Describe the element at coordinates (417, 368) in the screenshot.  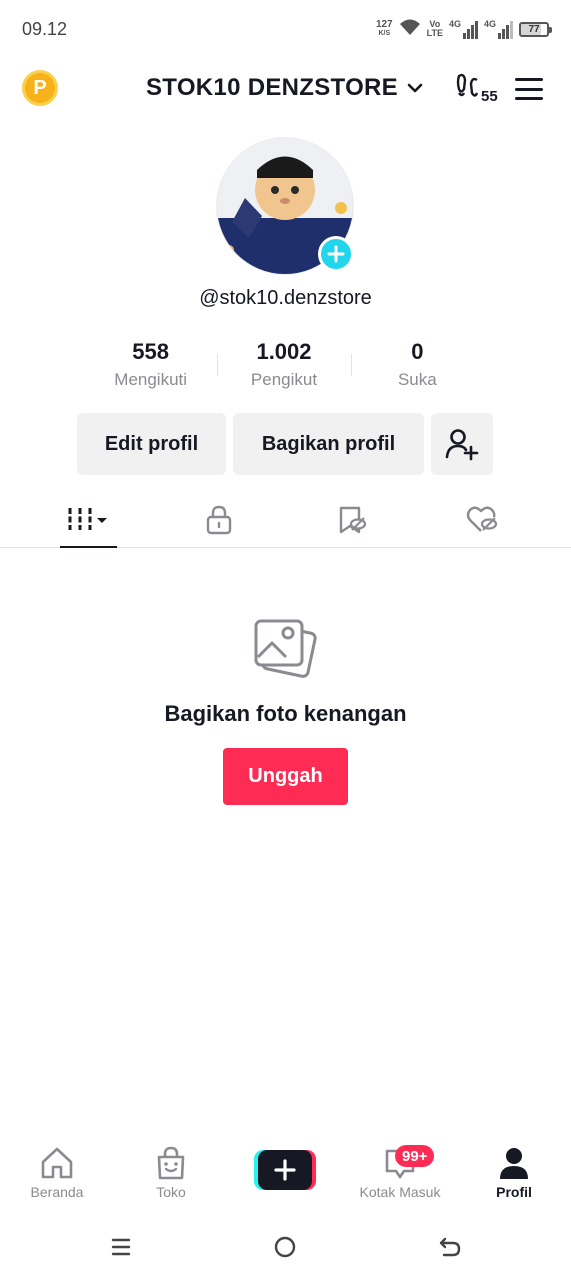
I see `stat-likes: 0 Suka` at that location.